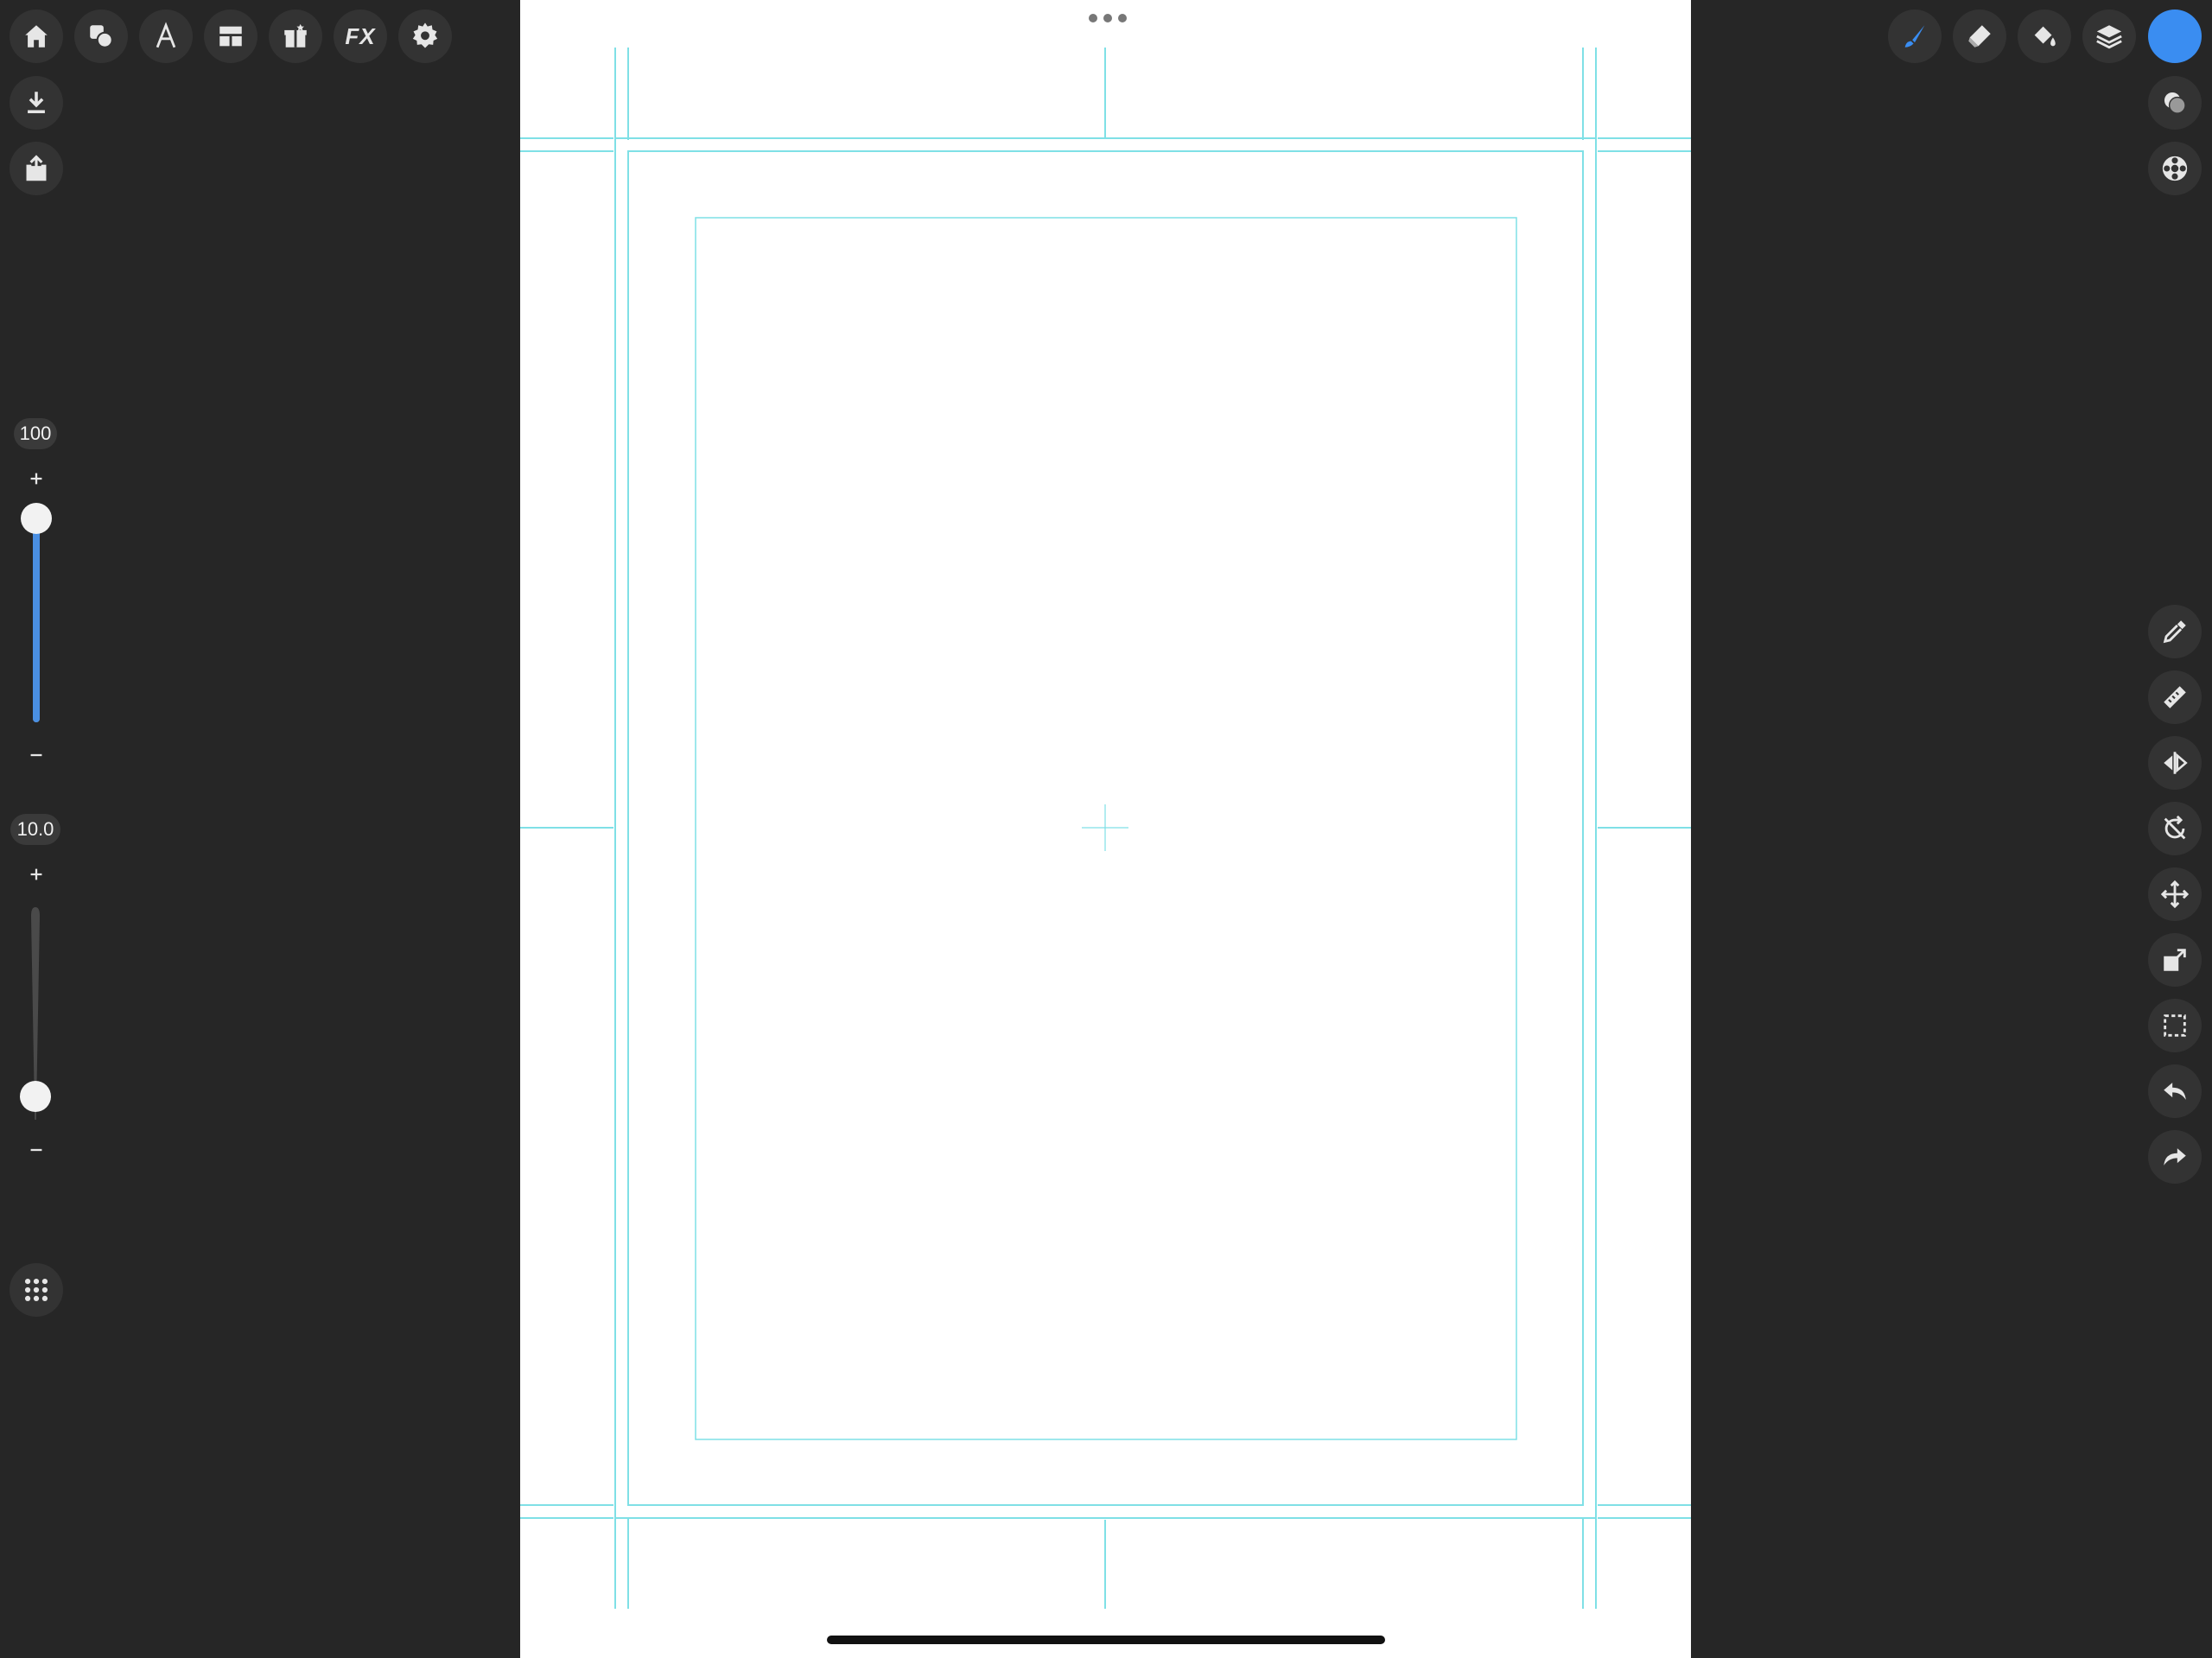 The height and width of the screenshot is (1658, 2212). I want to click on move-button, so click(2175, 894).